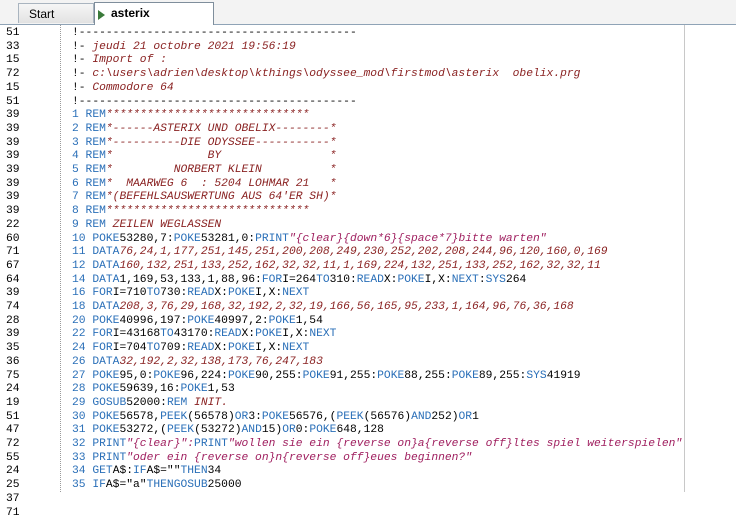  What do you see at coordinates (136, 334) in the screenshot?
I see `code-token: I=43168` at bounding box center [136, 334].